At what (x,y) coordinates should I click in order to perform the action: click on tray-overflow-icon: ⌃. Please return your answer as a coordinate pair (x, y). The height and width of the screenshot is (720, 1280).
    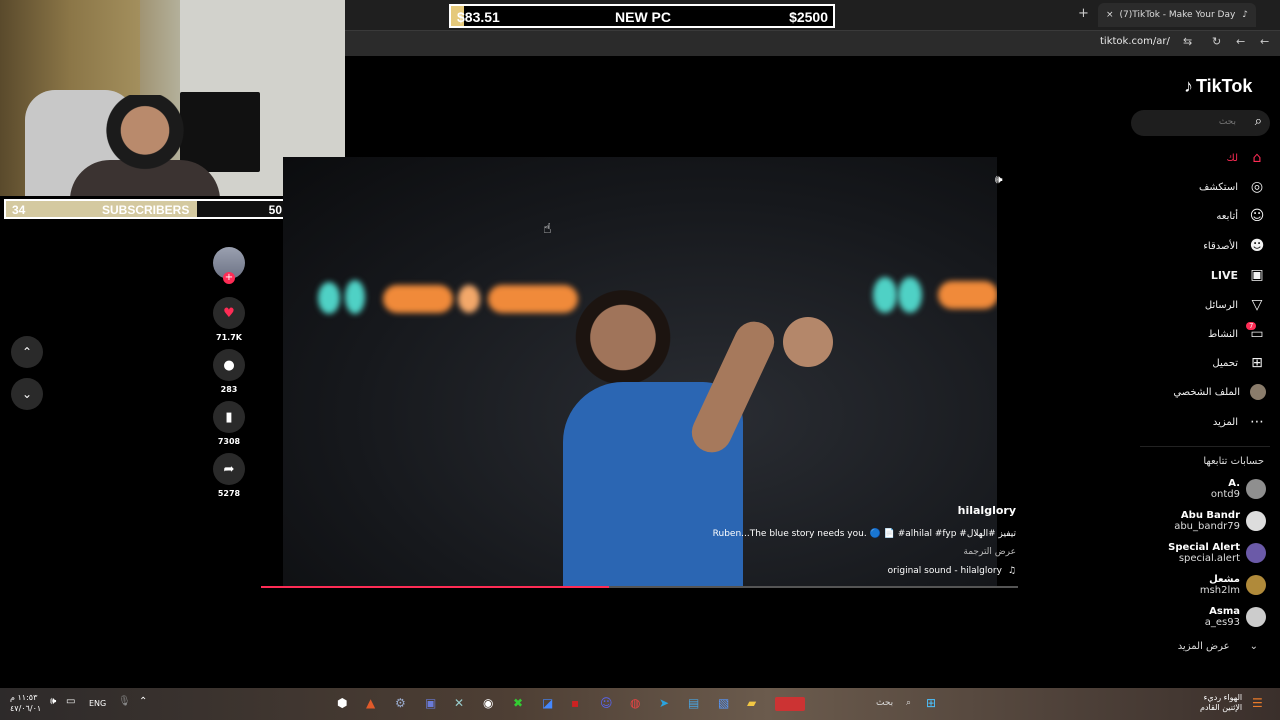
    Looking at the image, I should click on (143, 701).